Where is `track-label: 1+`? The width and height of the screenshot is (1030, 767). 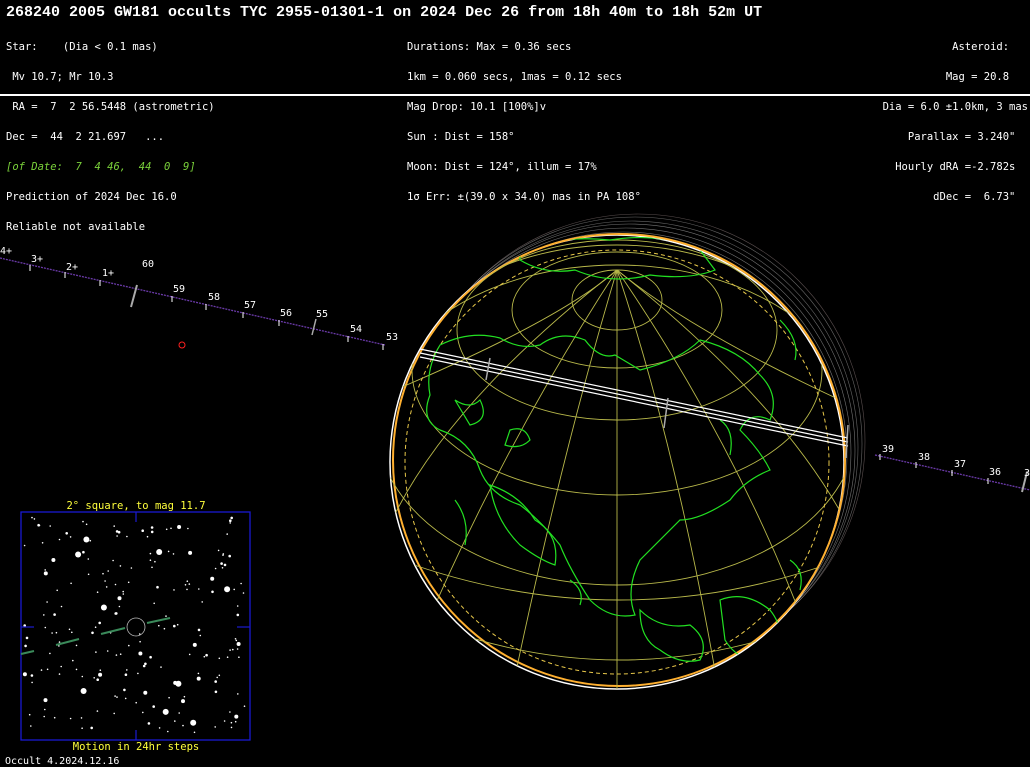
track-label: 1+ is located at coordinates (108, 273).